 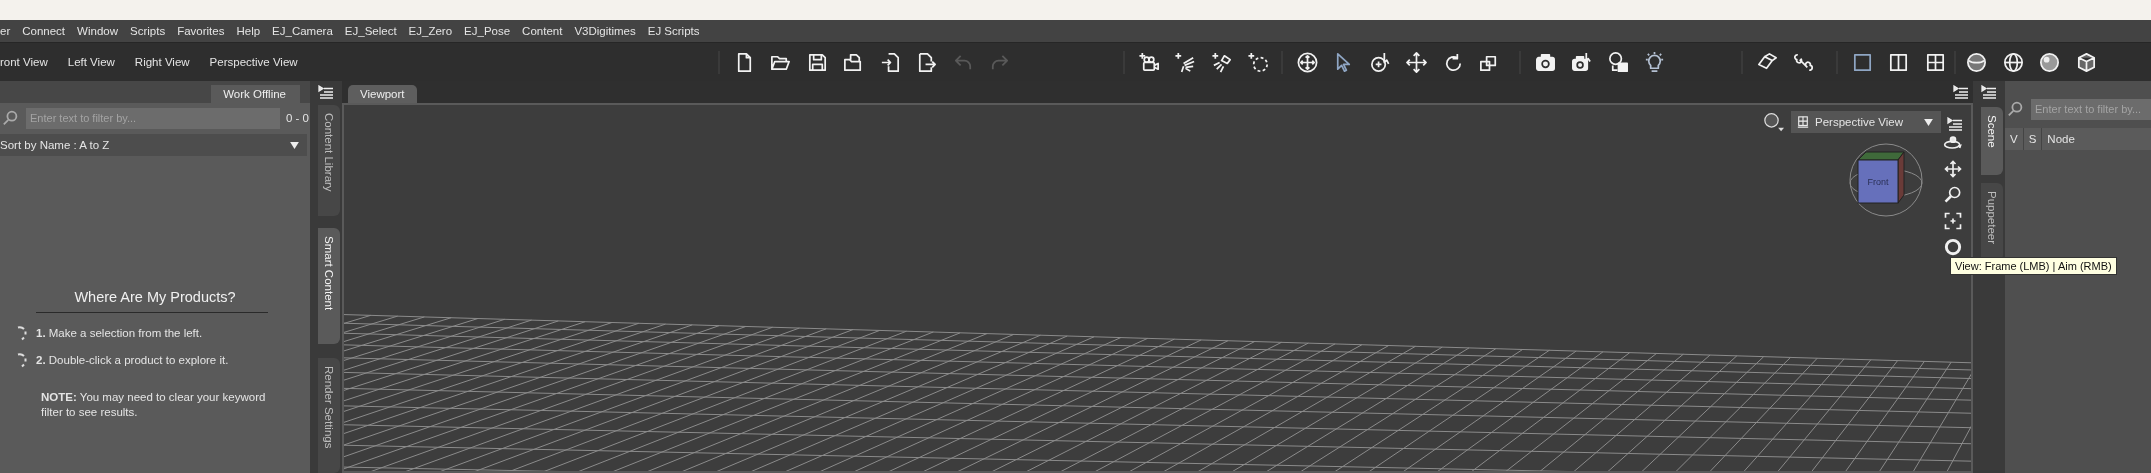 What do you see at coordinates (297, 118) in the screenshot?
I see `result-count: 0 - 0` at bounding box center [297, 118].